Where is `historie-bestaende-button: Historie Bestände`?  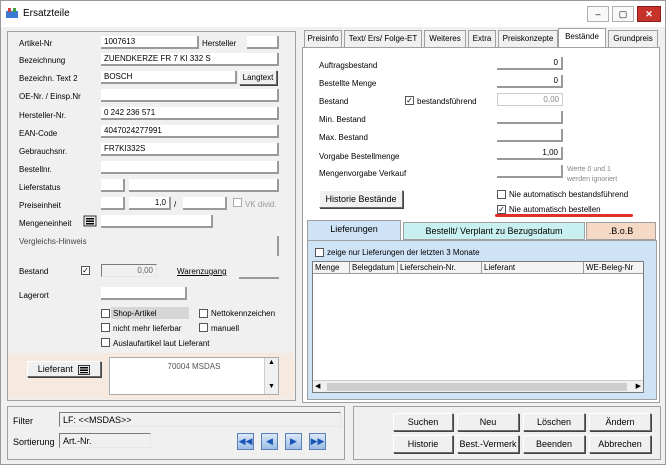
historie-bestaende-button: Historie Bestände is located at coordinates (361, 199).